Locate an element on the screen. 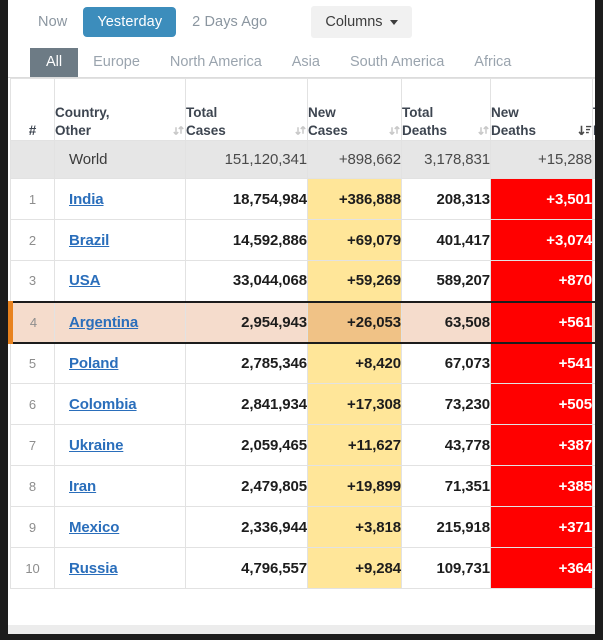 The width and height of the screenshot is (603, 640). table-row: 2 Brazil 14,592,886 +69,079 401,417 +3,074 is located at coordinates (302, 240).